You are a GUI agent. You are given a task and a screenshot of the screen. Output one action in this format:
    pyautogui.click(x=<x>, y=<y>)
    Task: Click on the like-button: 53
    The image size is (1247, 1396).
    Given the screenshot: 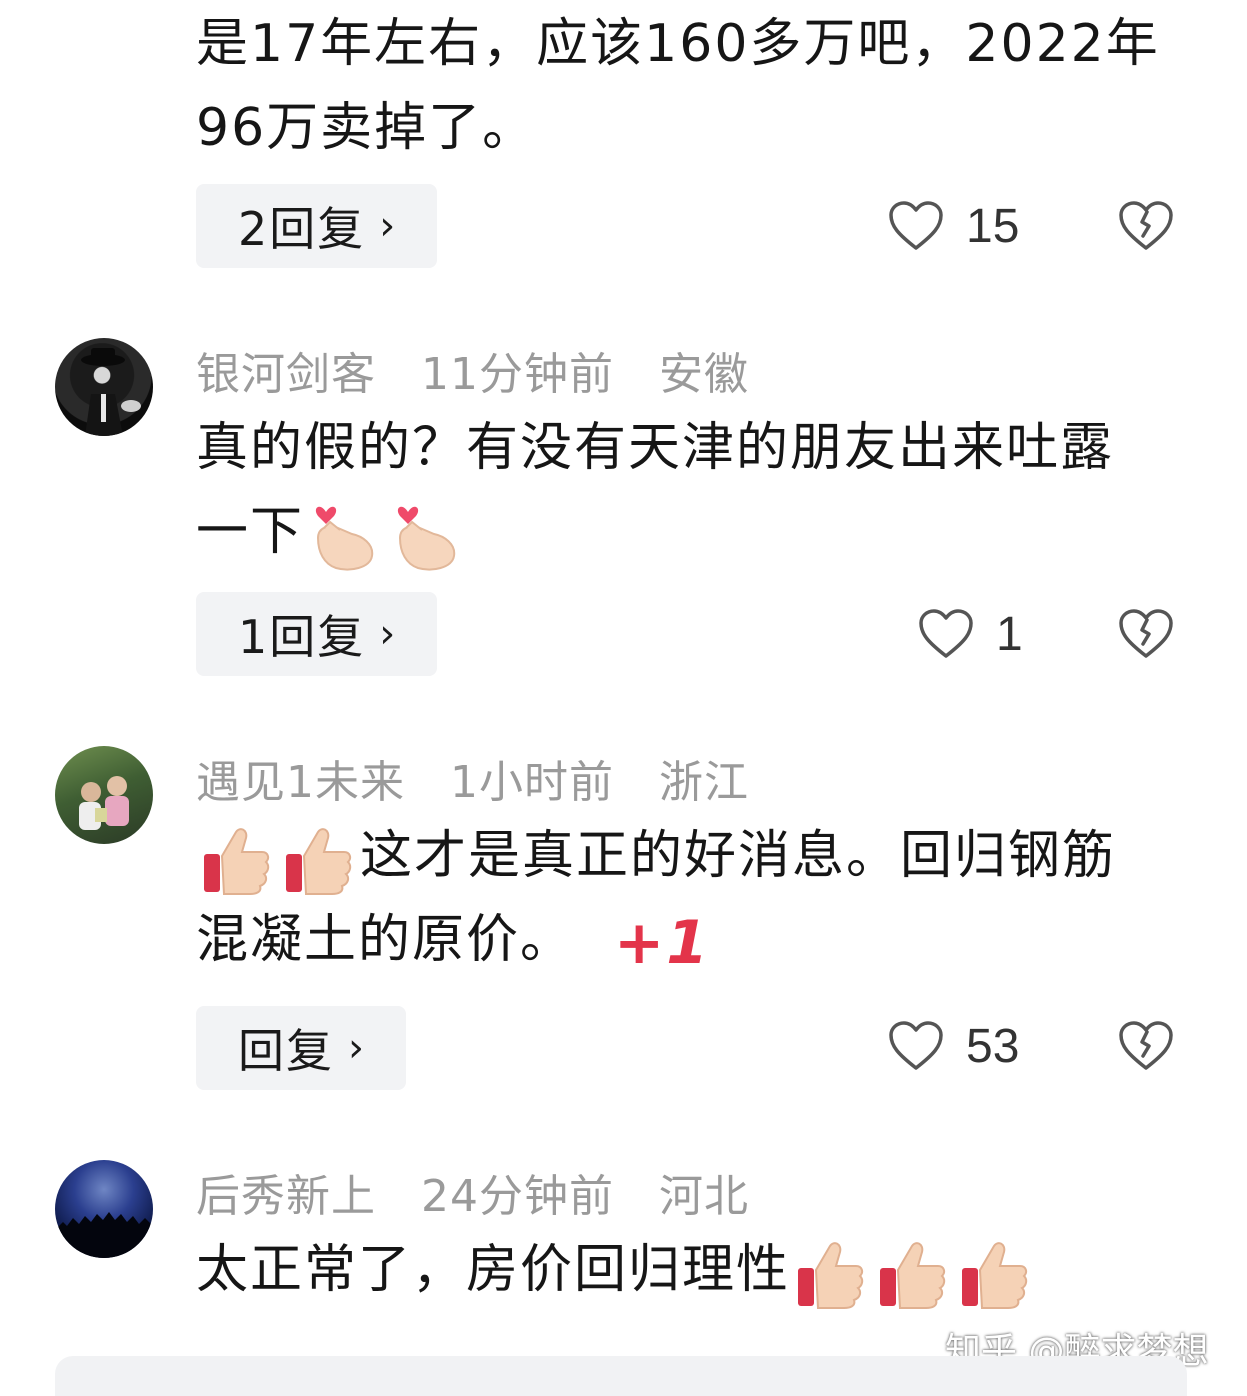 What is the action you would take?
    pyautogui.click(x=953, y=1046)
    